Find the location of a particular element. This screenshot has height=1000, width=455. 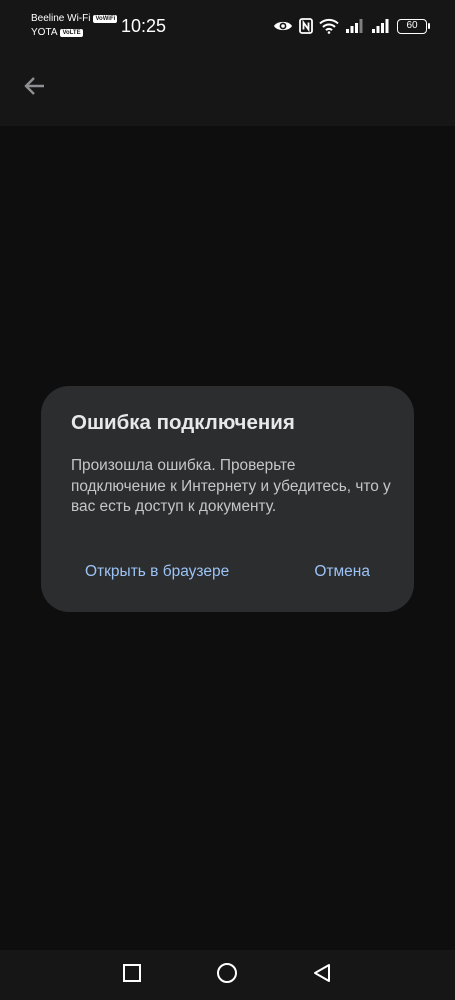

app-bar is located at coordinates (227, 89).